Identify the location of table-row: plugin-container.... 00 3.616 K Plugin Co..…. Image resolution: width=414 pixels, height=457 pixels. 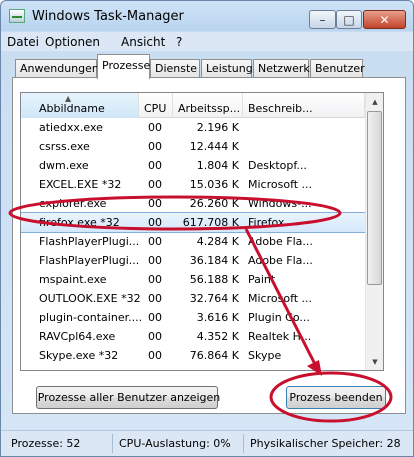
(193, 317).